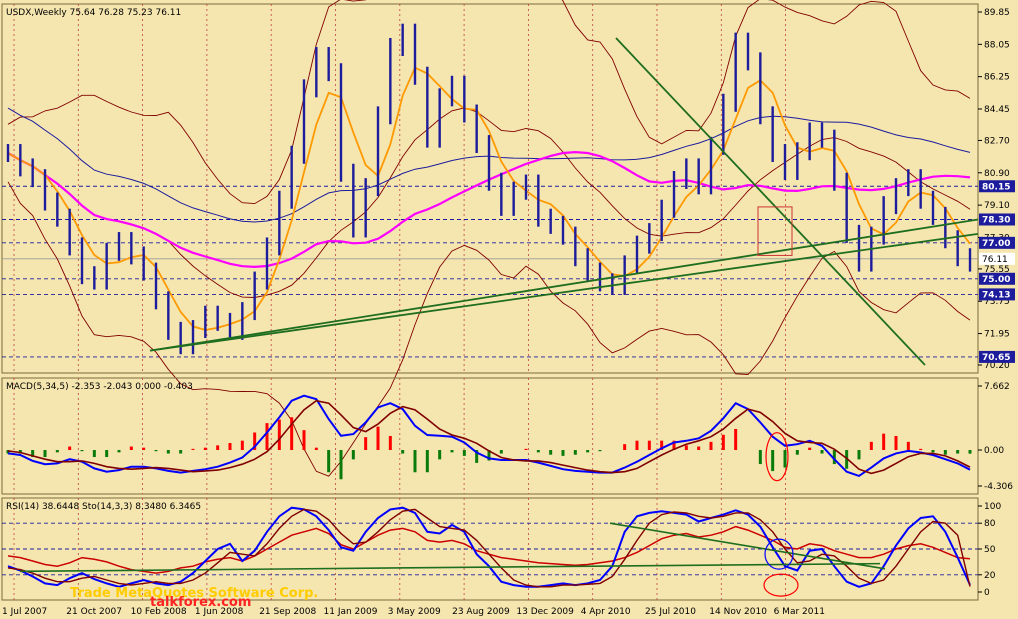 The width and height of the screenshot is (1018, 619). I want to click on x-tick-label: 3 May 2009, so click(414, 612).